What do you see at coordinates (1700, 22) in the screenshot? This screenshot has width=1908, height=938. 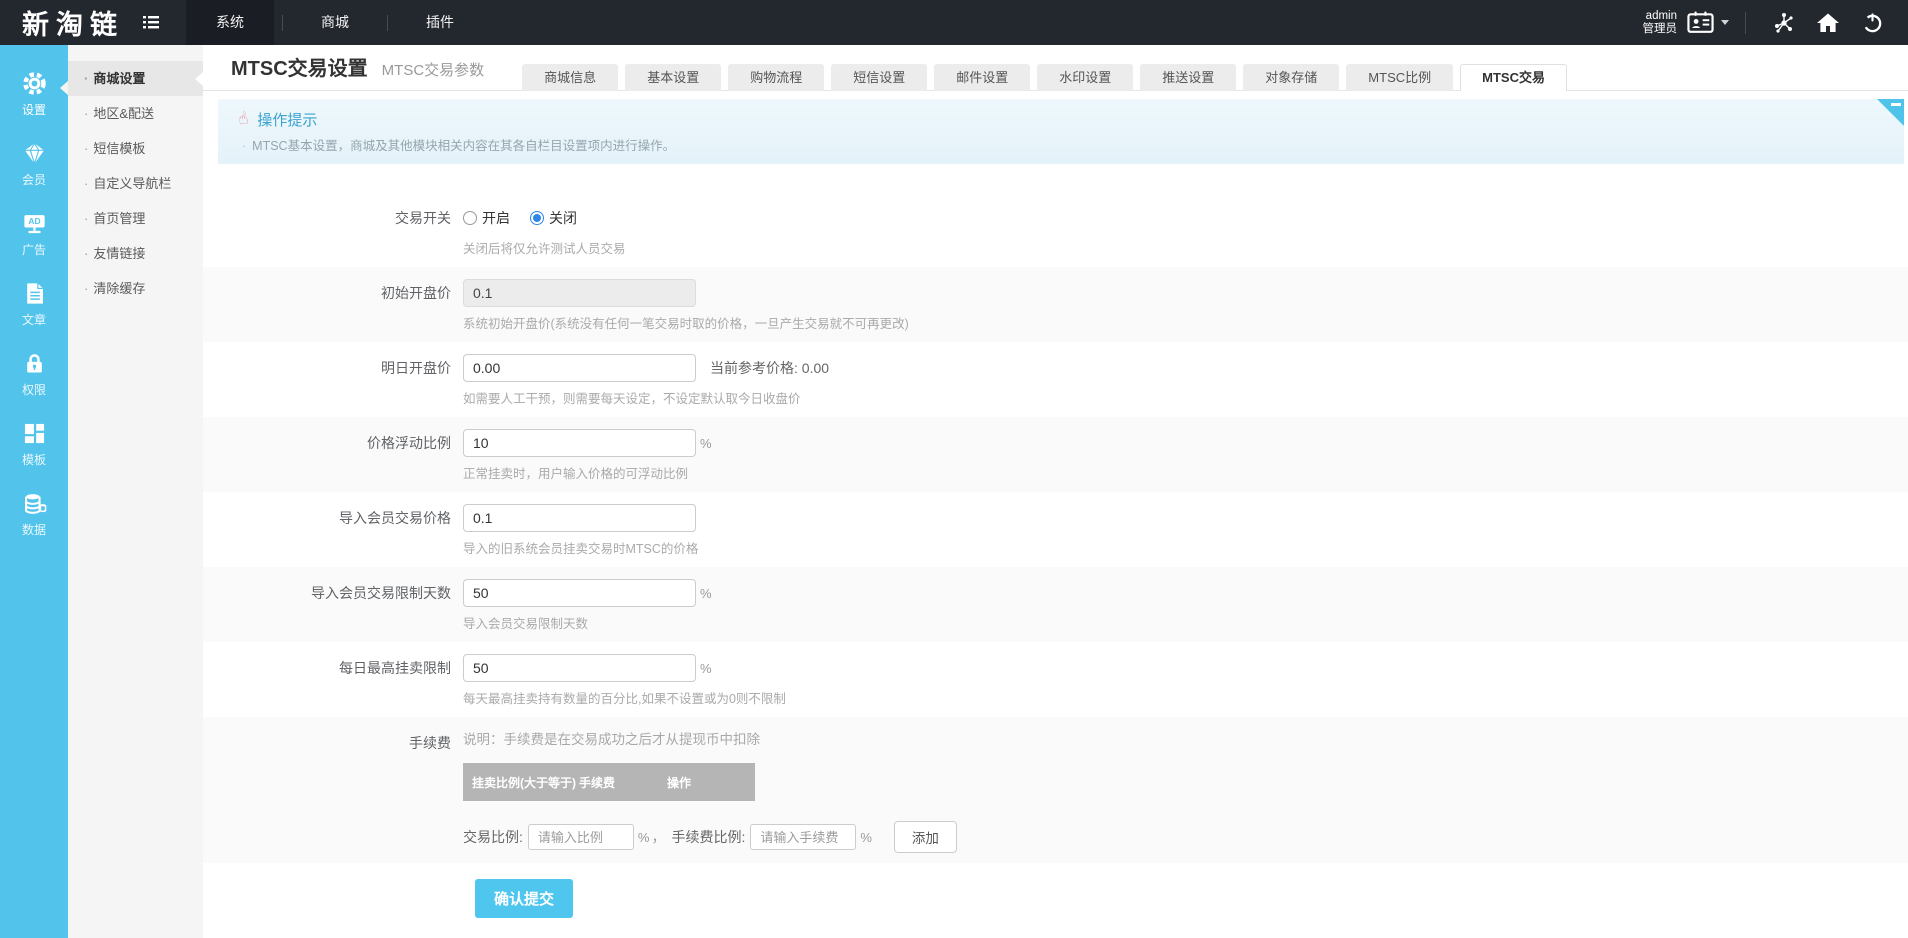 I see `id-card-icon` at bounding box center [1700, 22].